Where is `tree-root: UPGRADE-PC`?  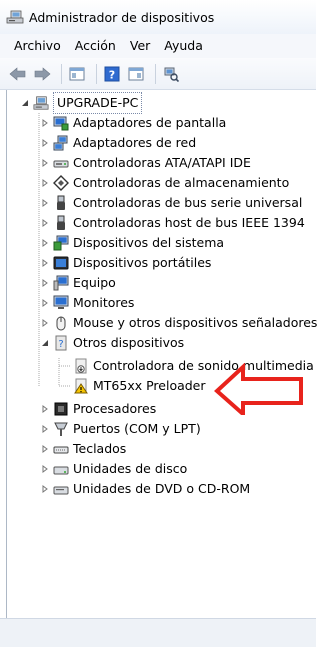
tree-root: UPGRADE-PC is located at coordinates (81, 103).